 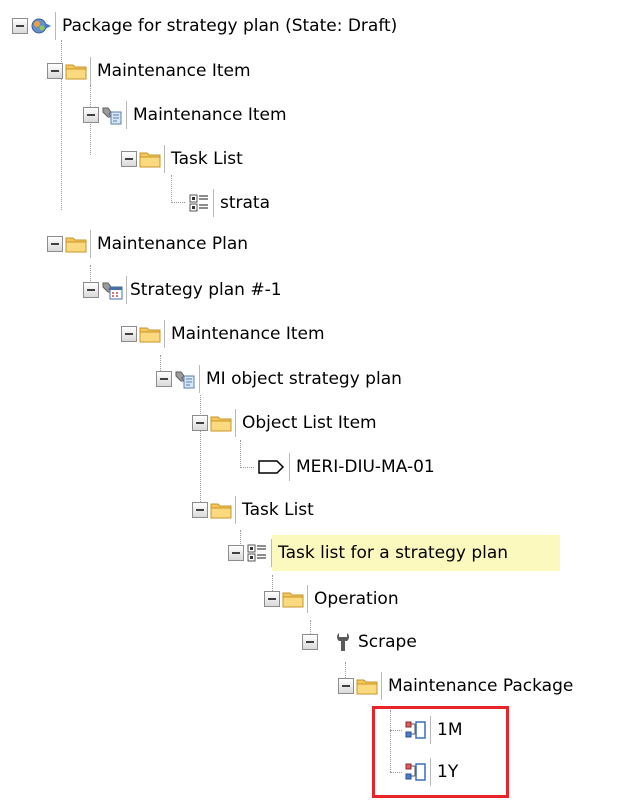 What do you see at coordinates (173, 244) in the screenshot?
I see `tree-node-label: Maintenance Plan` at bounding box center [173, 244].